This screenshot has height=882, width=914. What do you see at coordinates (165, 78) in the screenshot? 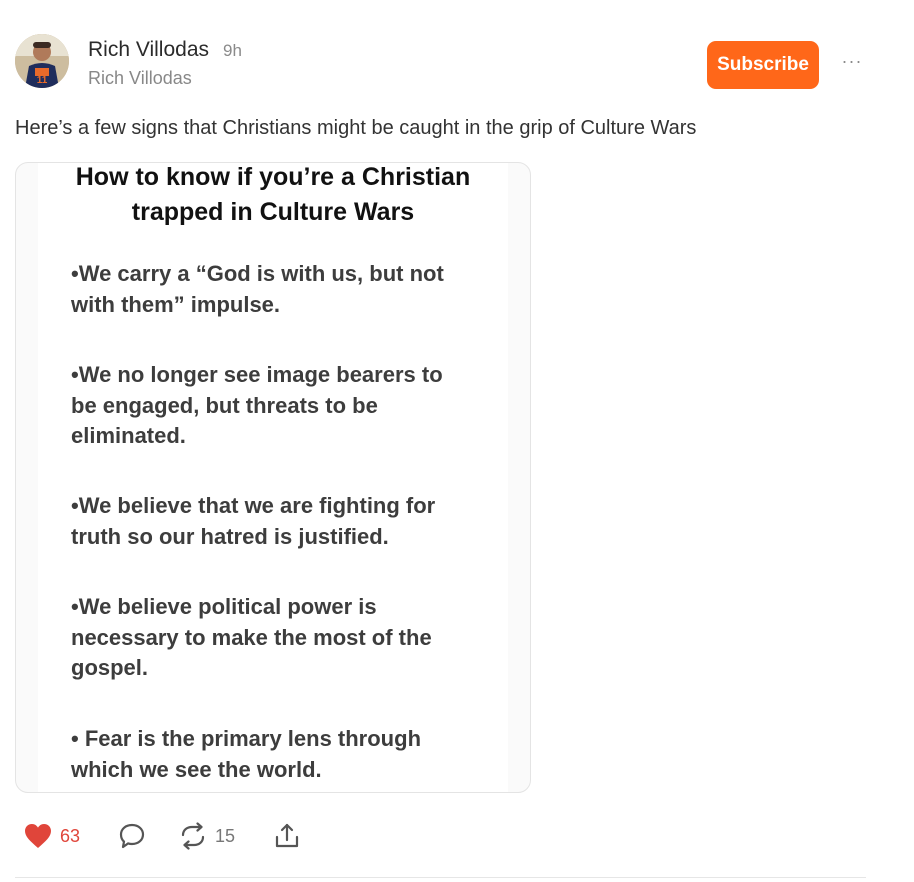
I see `publication-name: Rich Villodas` at bounding box center [165, 78].